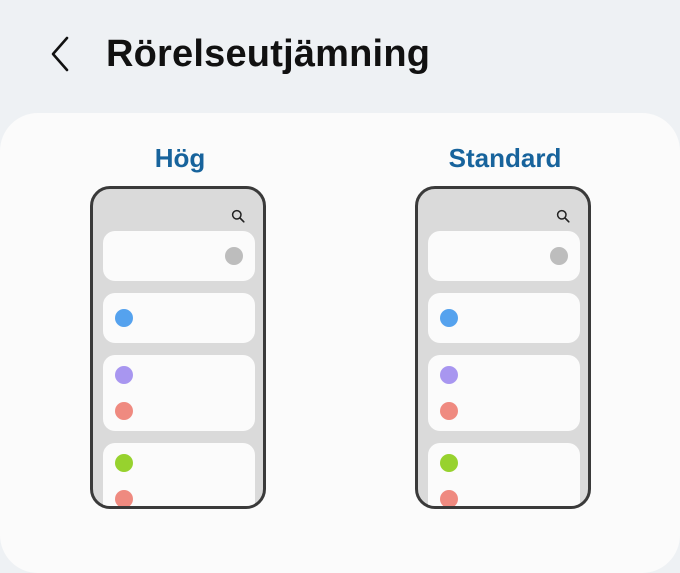 This screenshot has width=680, height=573. I want to click on back-button, so click(60, 54).